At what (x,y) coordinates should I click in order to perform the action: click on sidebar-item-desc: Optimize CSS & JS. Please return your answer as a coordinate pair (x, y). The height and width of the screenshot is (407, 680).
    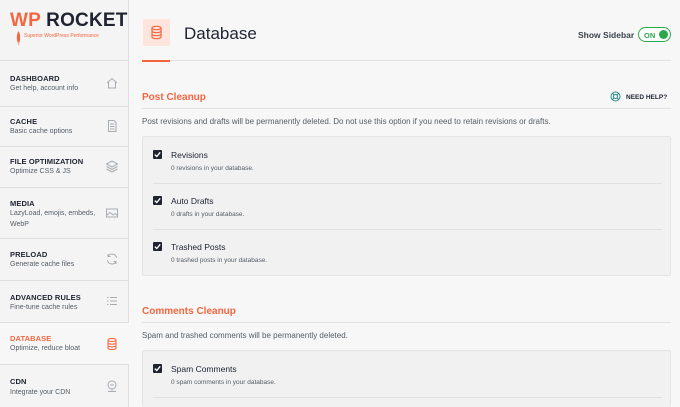
    Looking at the image, I should click on (40, 171).